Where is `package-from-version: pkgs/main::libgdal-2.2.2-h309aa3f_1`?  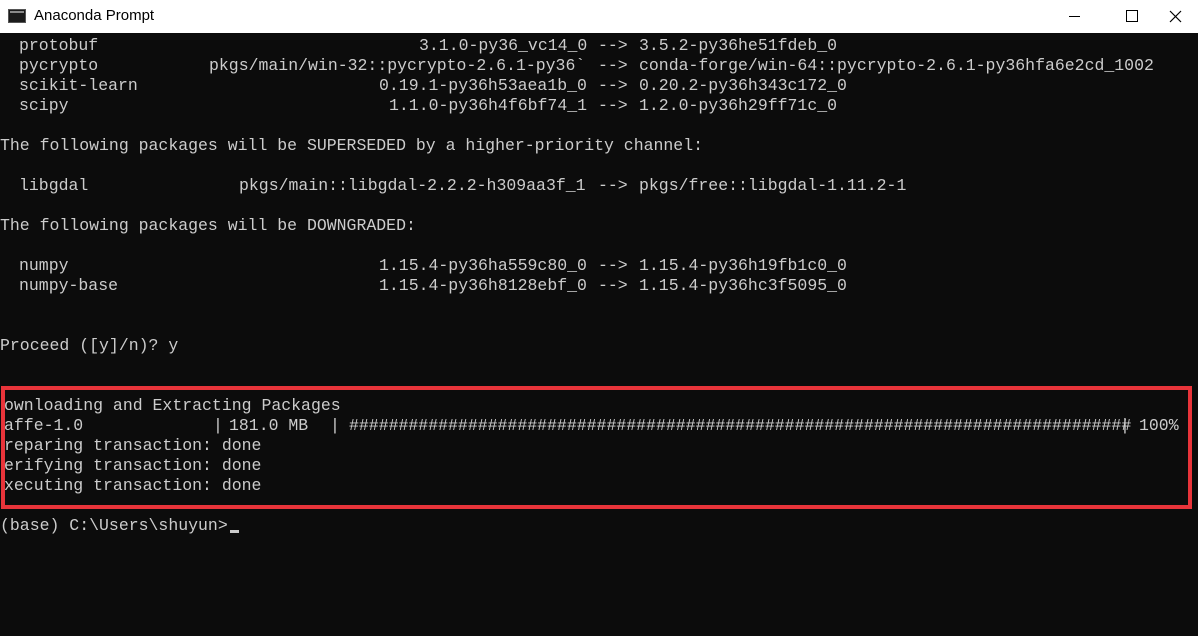
package-from-version: pkgs/main::libgdal-2.2.2-h309aa3f_1 is located at coordinates (412, 185).